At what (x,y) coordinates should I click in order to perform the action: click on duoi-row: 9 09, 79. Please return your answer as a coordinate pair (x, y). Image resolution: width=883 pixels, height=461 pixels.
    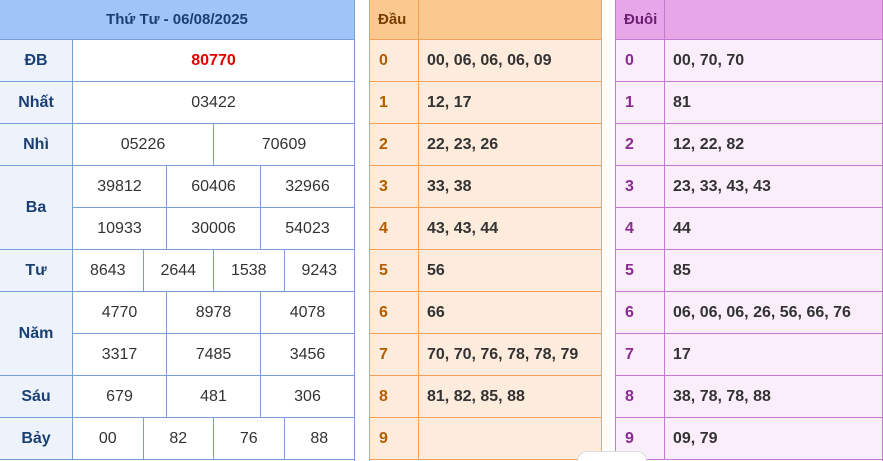
    Looking at the image, I should click on (749, 439).